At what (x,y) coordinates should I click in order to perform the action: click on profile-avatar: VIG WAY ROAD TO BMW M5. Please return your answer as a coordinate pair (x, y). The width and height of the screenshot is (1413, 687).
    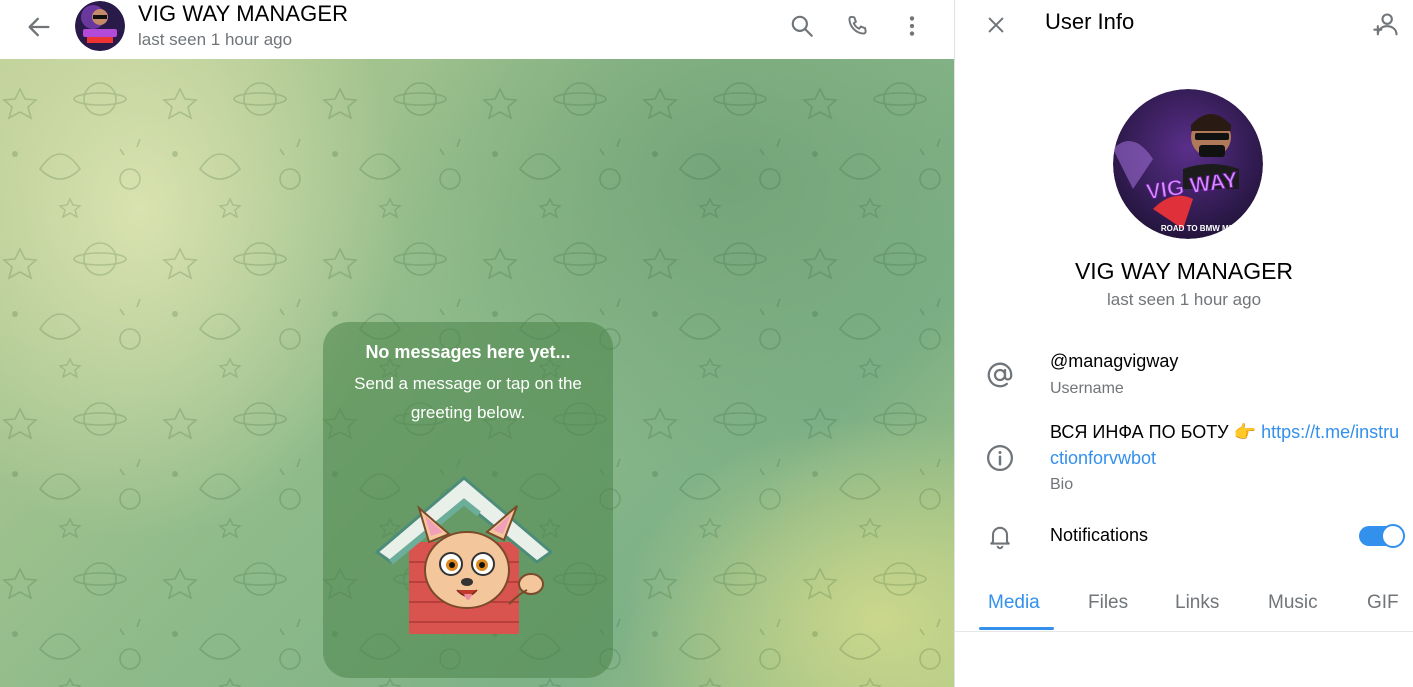
    Looking at the image, I should click on (1188, 164).